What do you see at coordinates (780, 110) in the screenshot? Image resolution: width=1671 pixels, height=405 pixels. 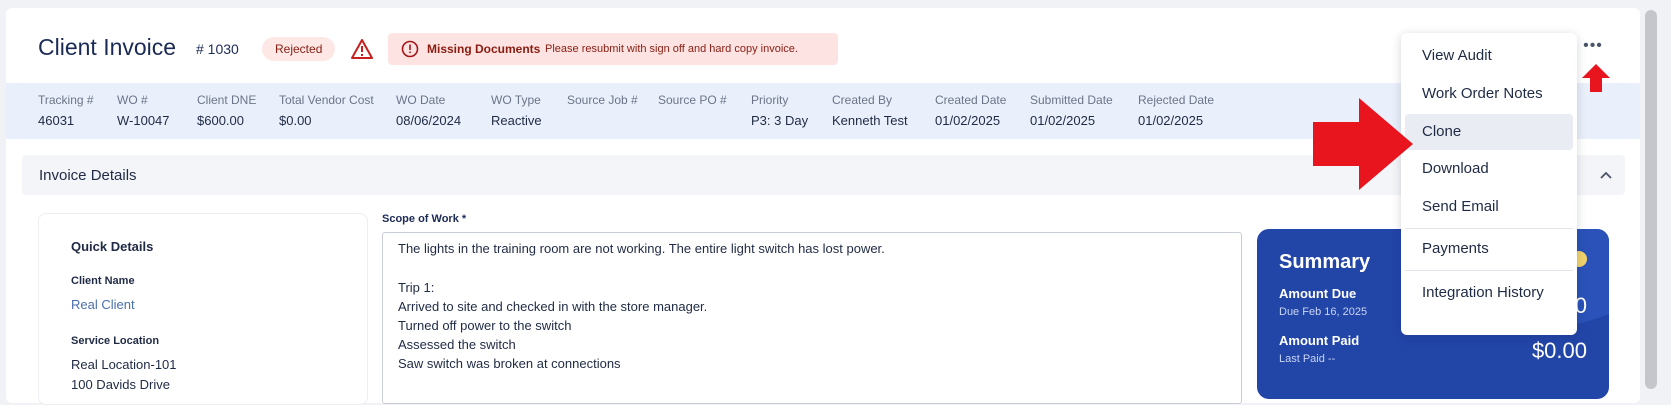 I see `meta-priority: Priority P3: 3 Day` at bounding box center [780, 110].